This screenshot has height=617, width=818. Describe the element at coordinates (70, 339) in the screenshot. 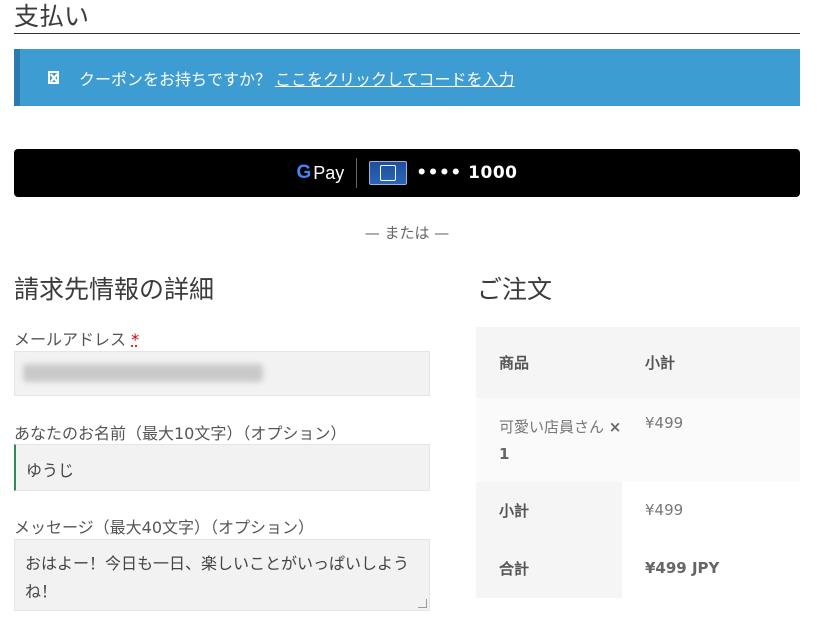

I see `email-label-text: メールアドレス` at that location.